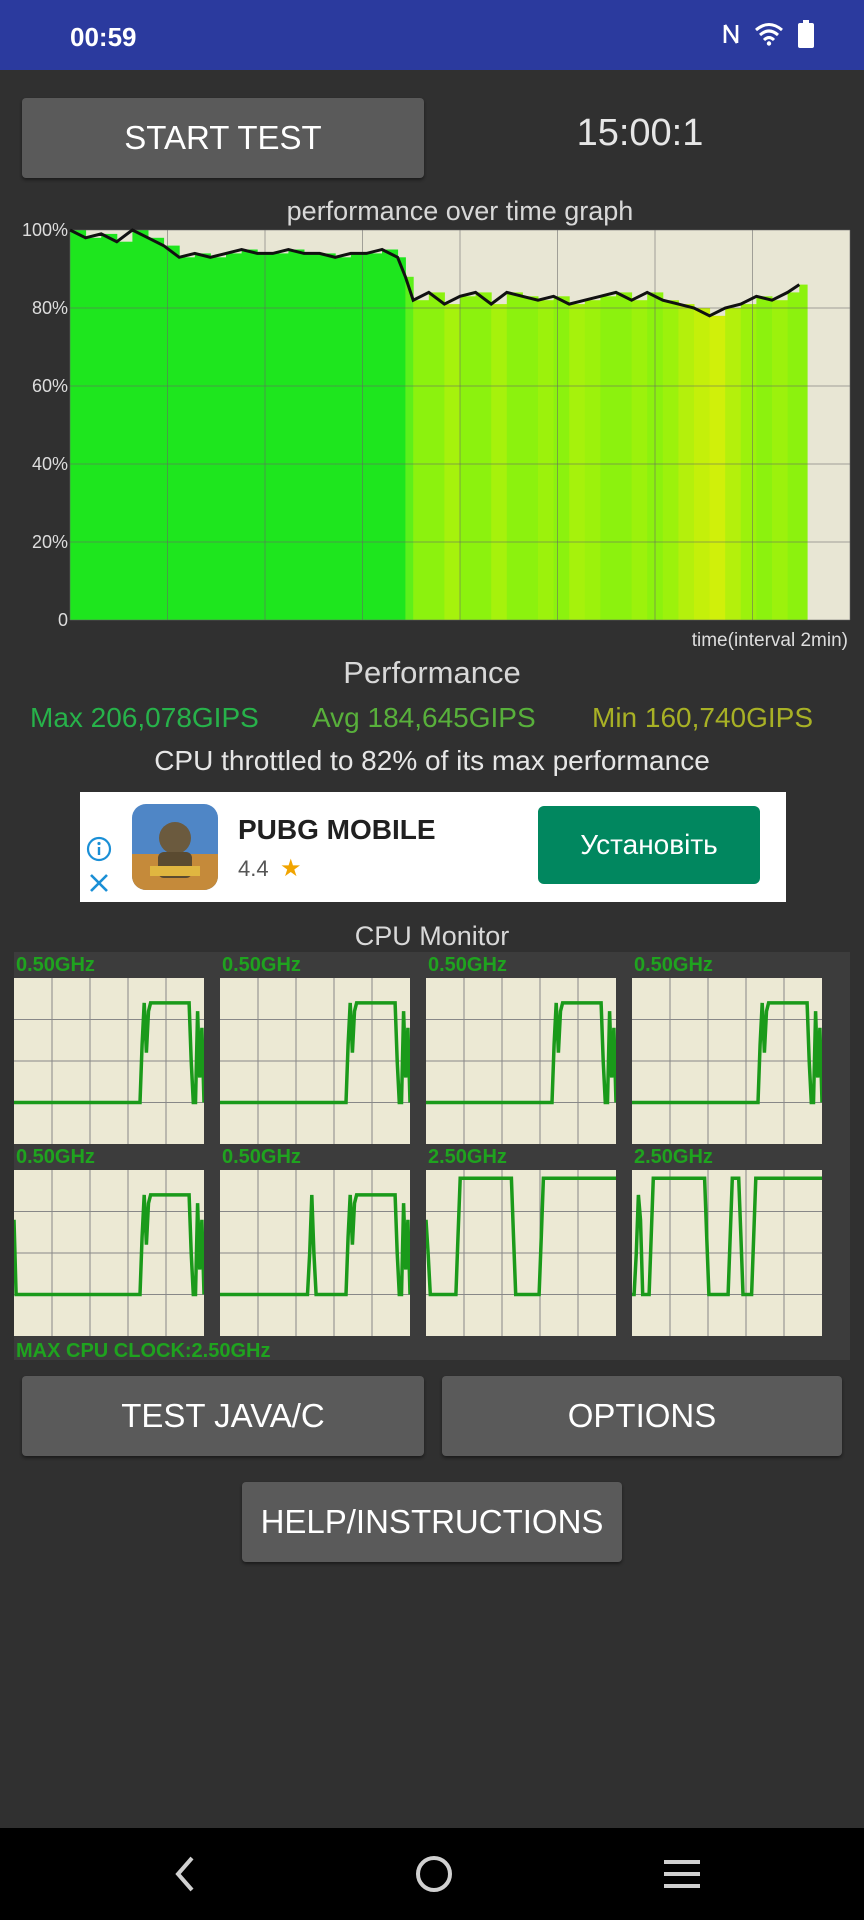 Image resolution: width=864 pixels, height=1920 pixels. What do you see at coordinates (50, 308) in the screenshot?
I see `y-tick-label: 80%` at bounding box center [50, 308].